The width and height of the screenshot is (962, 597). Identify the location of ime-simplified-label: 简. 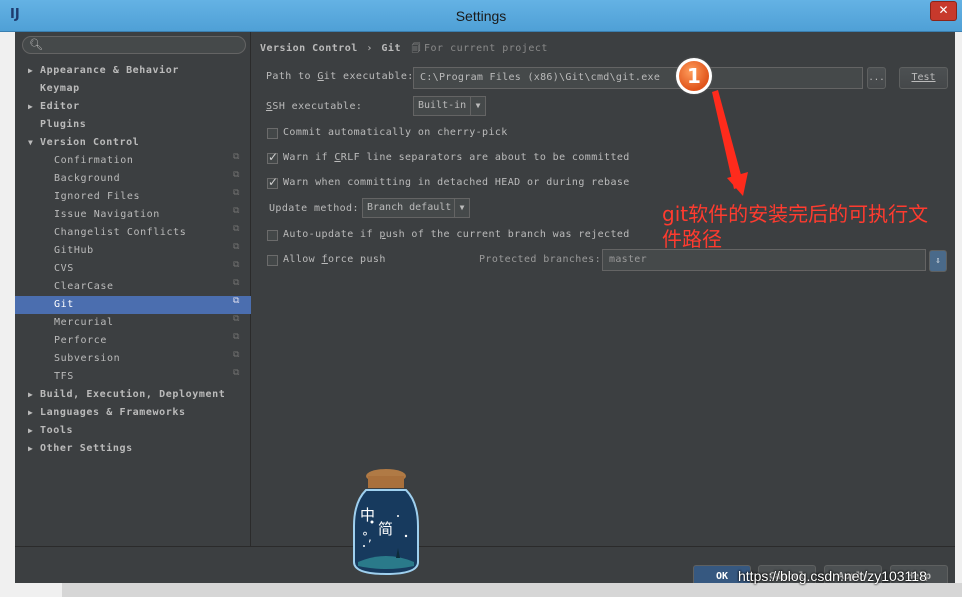
(386, 529).